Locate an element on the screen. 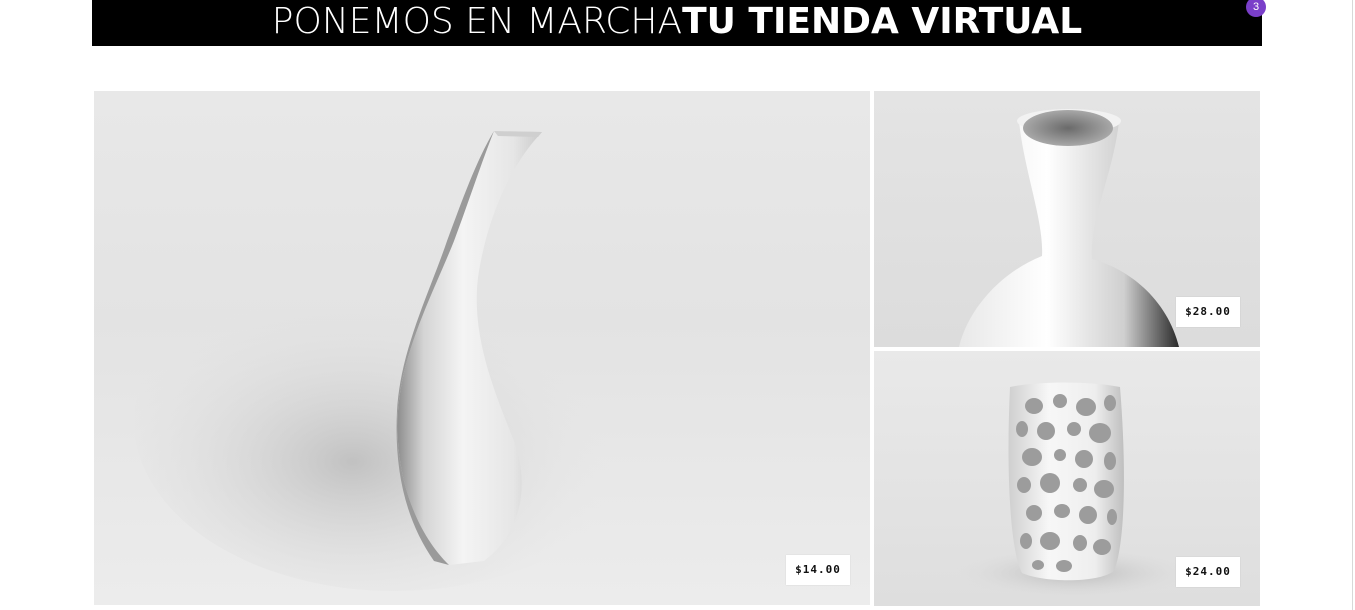 This screenshot has width=1355, height=610. price-tag: $14.00 is located at coordinates (818, 570).